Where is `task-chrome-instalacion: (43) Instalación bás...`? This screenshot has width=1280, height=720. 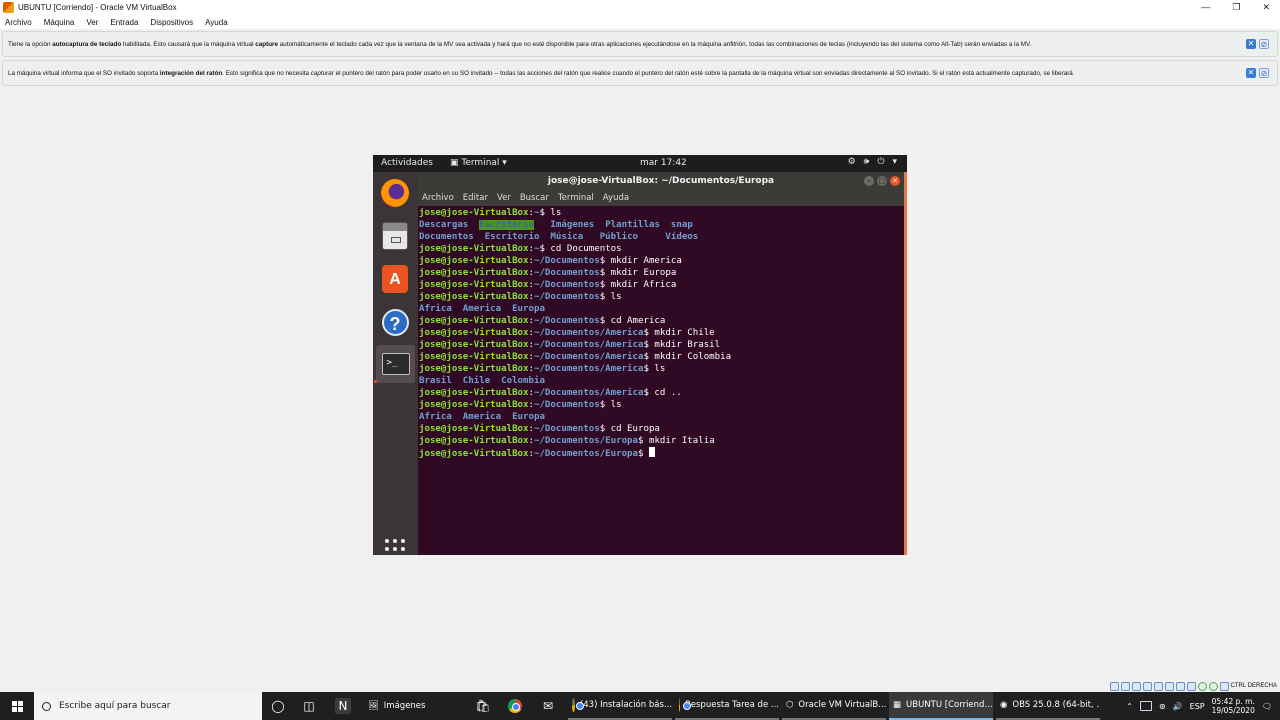 task-chrome-instalacion: (43) Instalación bás... is located at coordinates (620, 706).